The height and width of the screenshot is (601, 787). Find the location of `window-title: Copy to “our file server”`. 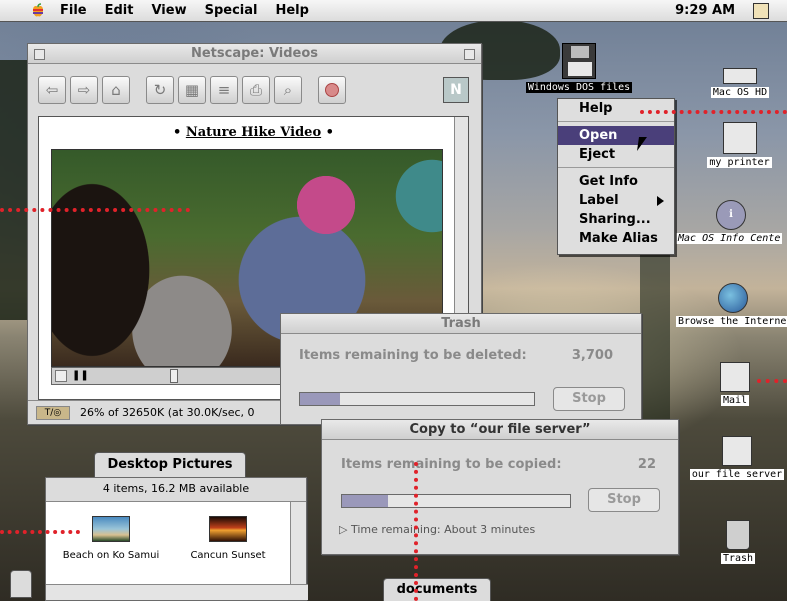

window-title: Copy to “our file server” is located at coordinates (500, 429).